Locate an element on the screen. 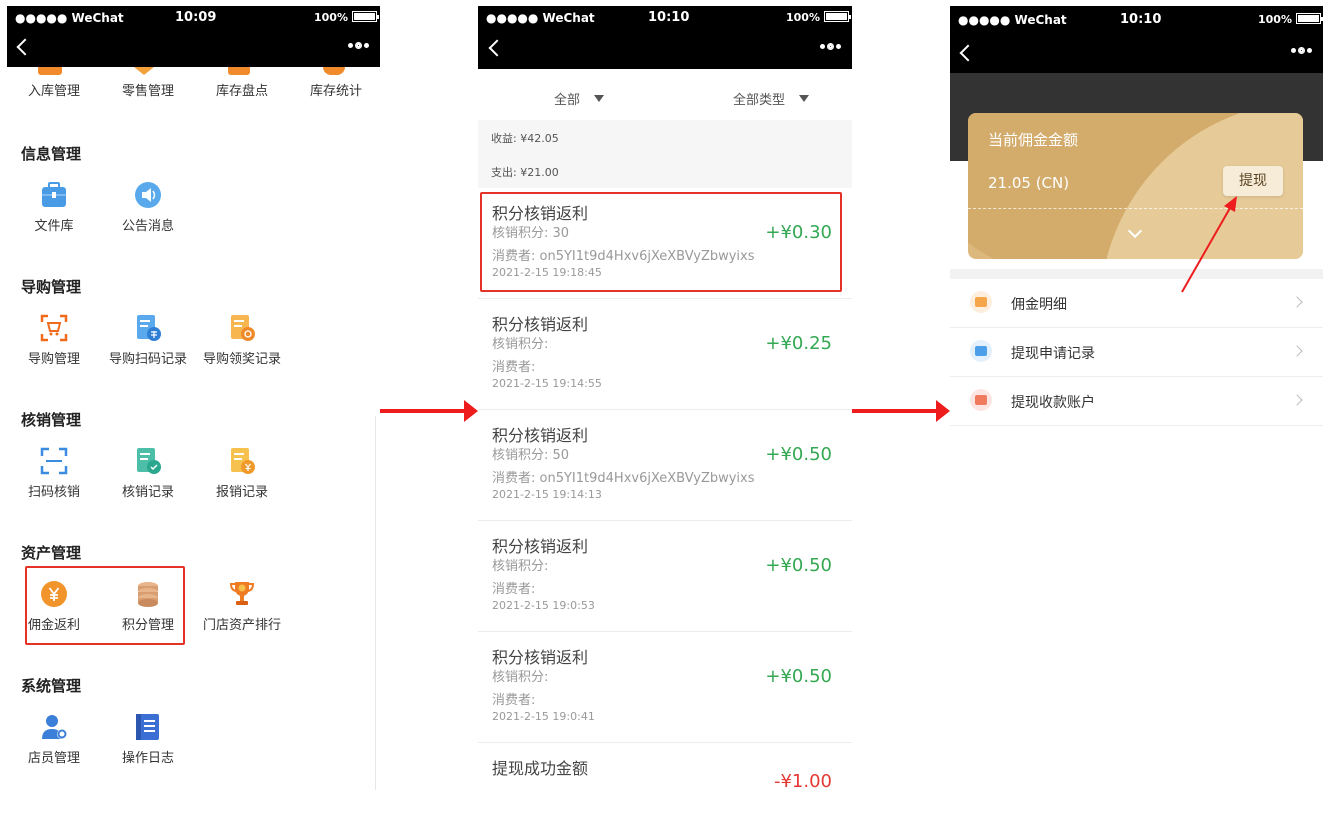  menu-withdraw-account: 提现收款账户 is located at coordinates (1136, 401).